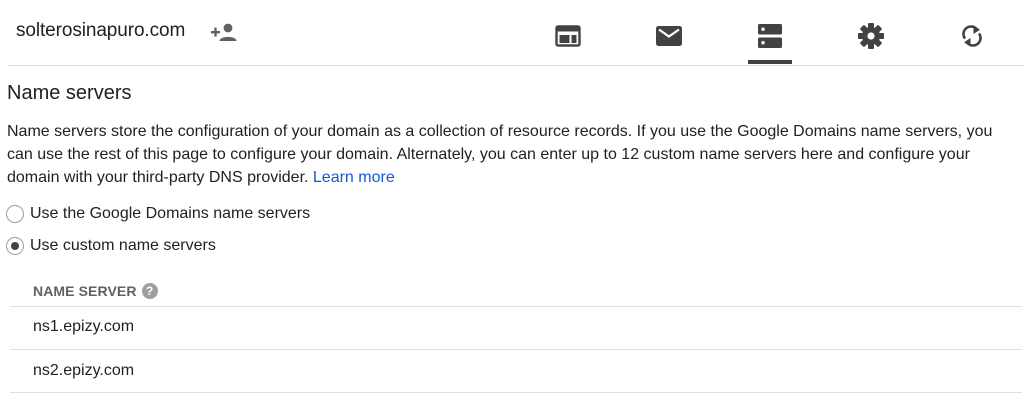 This screenshot has width=1024, height=399. I want to click on active-tab-indicator, so click(770, 62).